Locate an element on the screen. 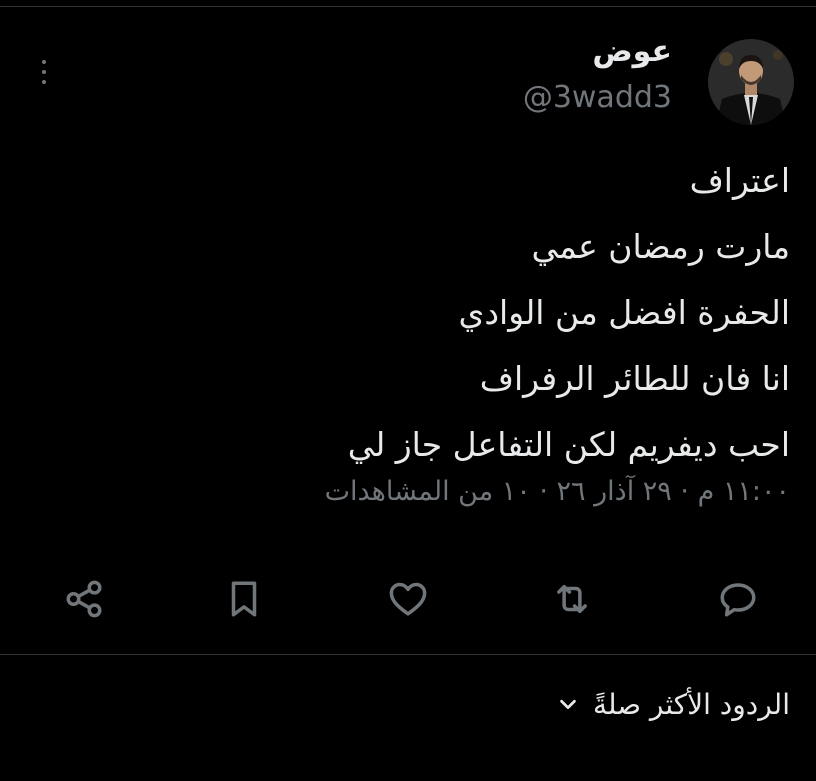 The image size is (816, 781). tweet-meta: ١١:٠٠ م · ٢٩ آذار ٢٦ · ١٠ من المشاهدات is located at coordinates (557, 492).